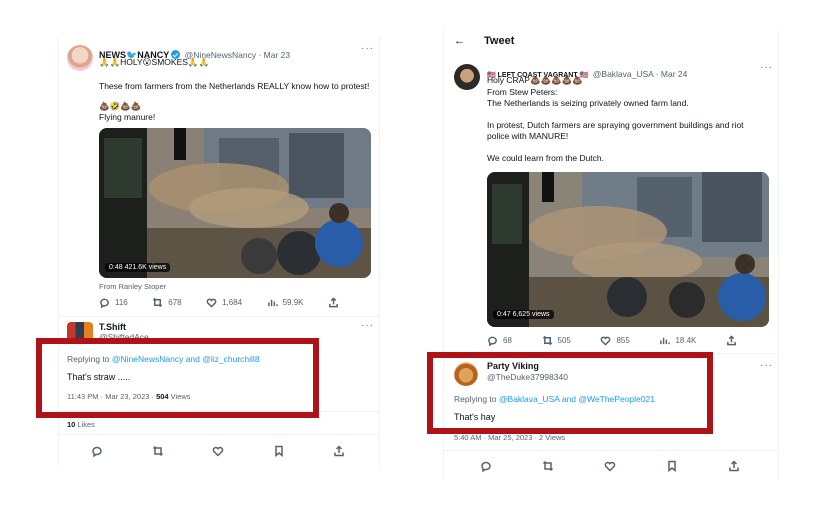  Describe the element at coordinates (528, 136) in the screenshot. I see `tweet-text-line-5: police with MANURE!` at that location.